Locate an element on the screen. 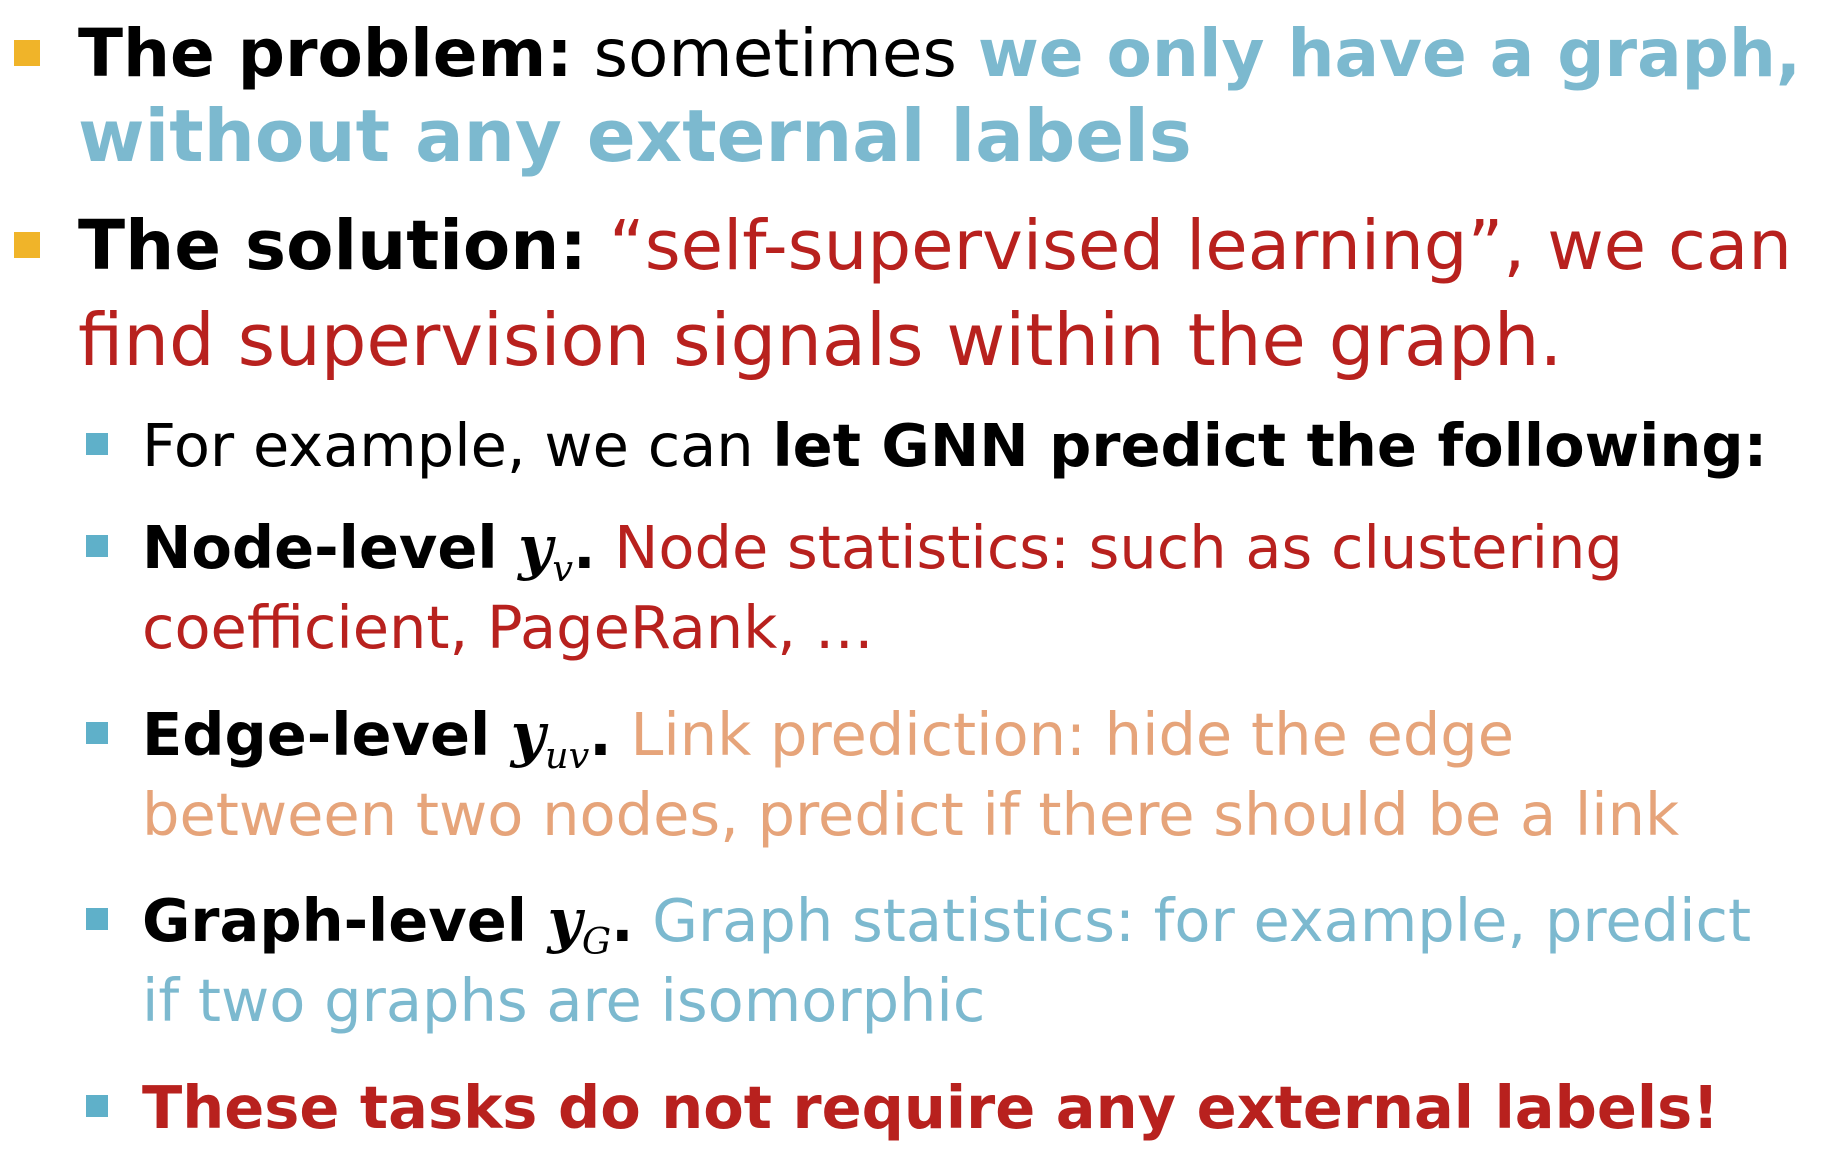  problem-highlight-1: we only have a graph, is located at coordinates (1389, 53).